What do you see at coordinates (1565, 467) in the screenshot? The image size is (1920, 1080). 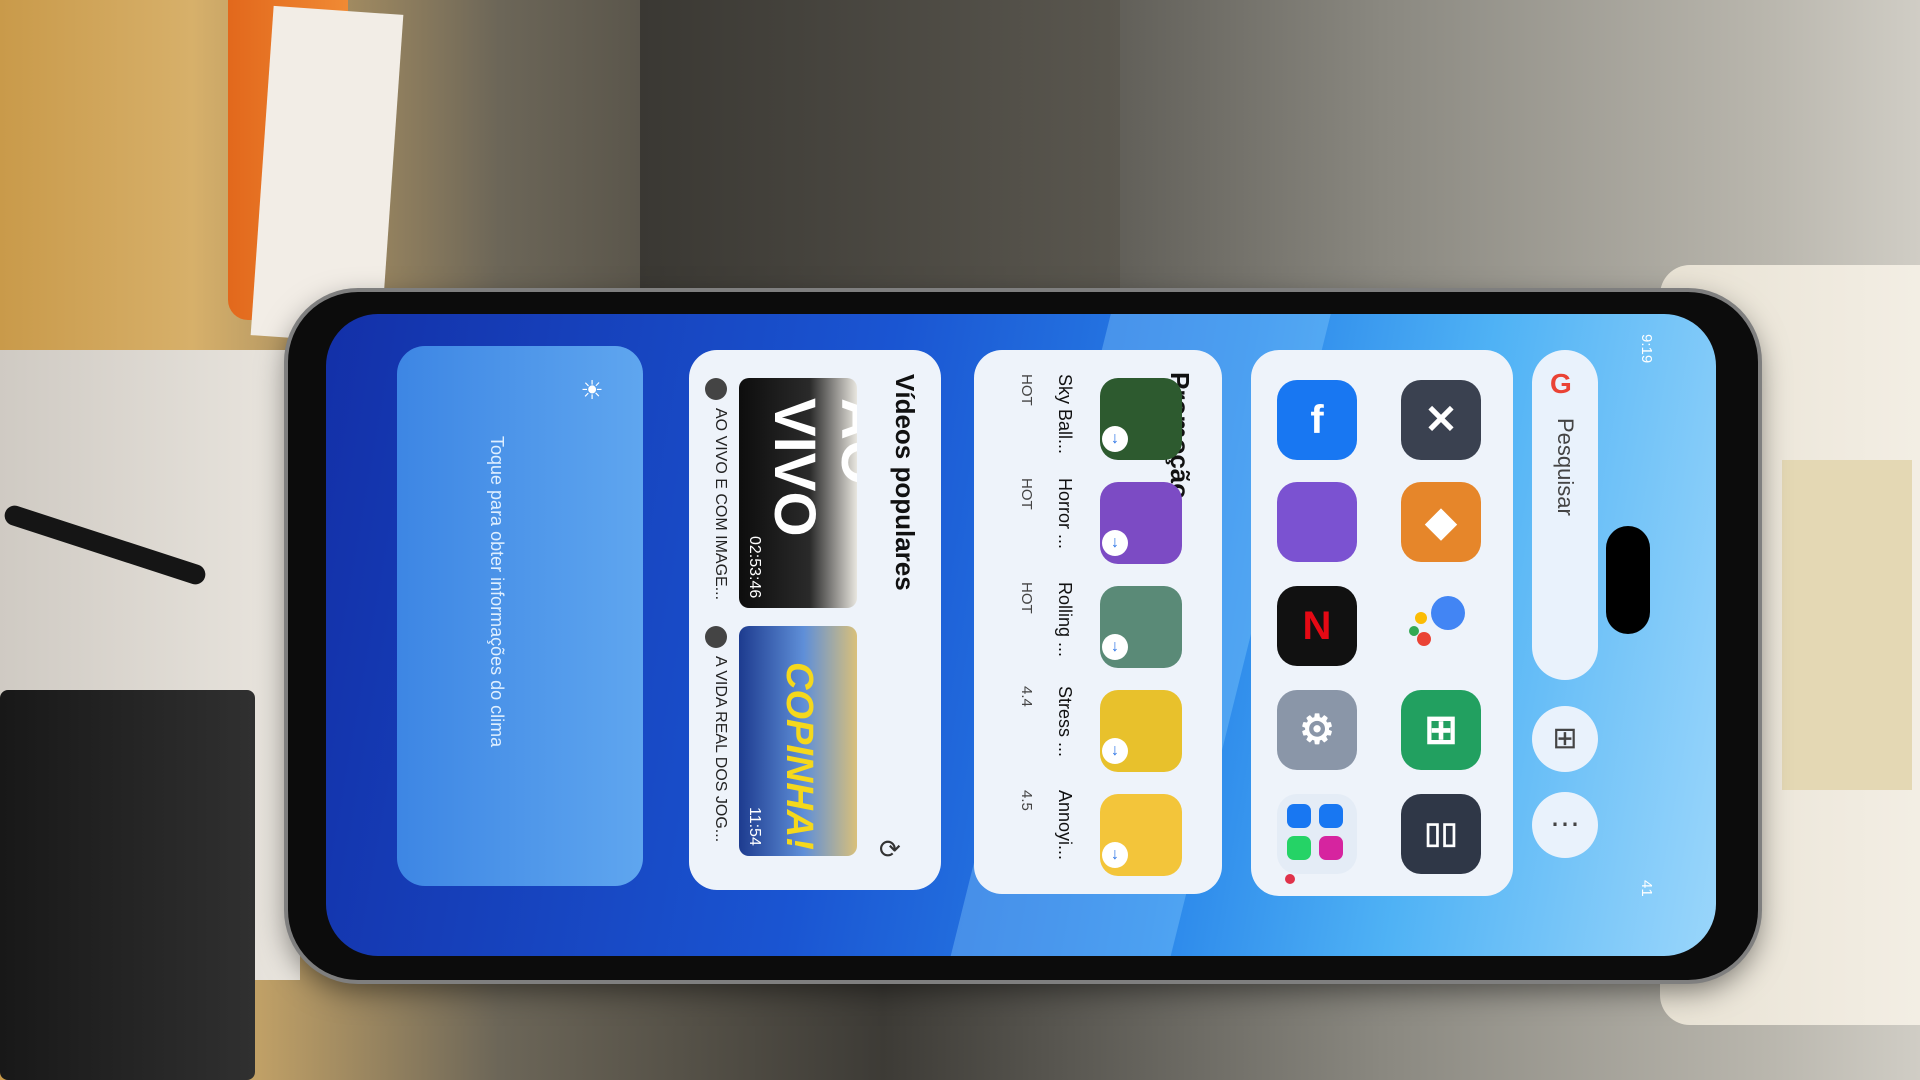 I see `search-placeholder: Pesquisar` at bounding box center [1565, 467].